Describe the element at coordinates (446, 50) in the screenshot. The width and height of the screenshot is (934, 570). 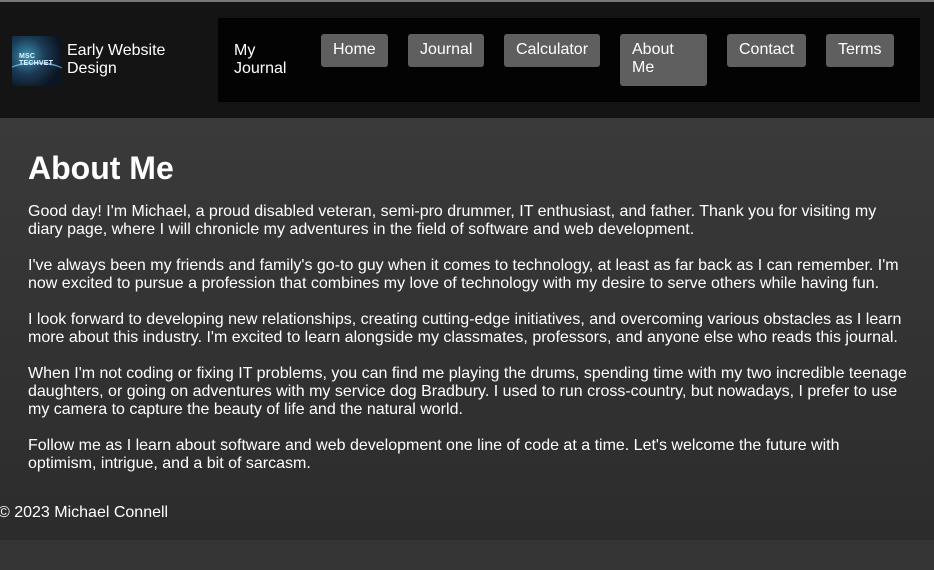
I see `nav-journal-button: Journal` at that location.